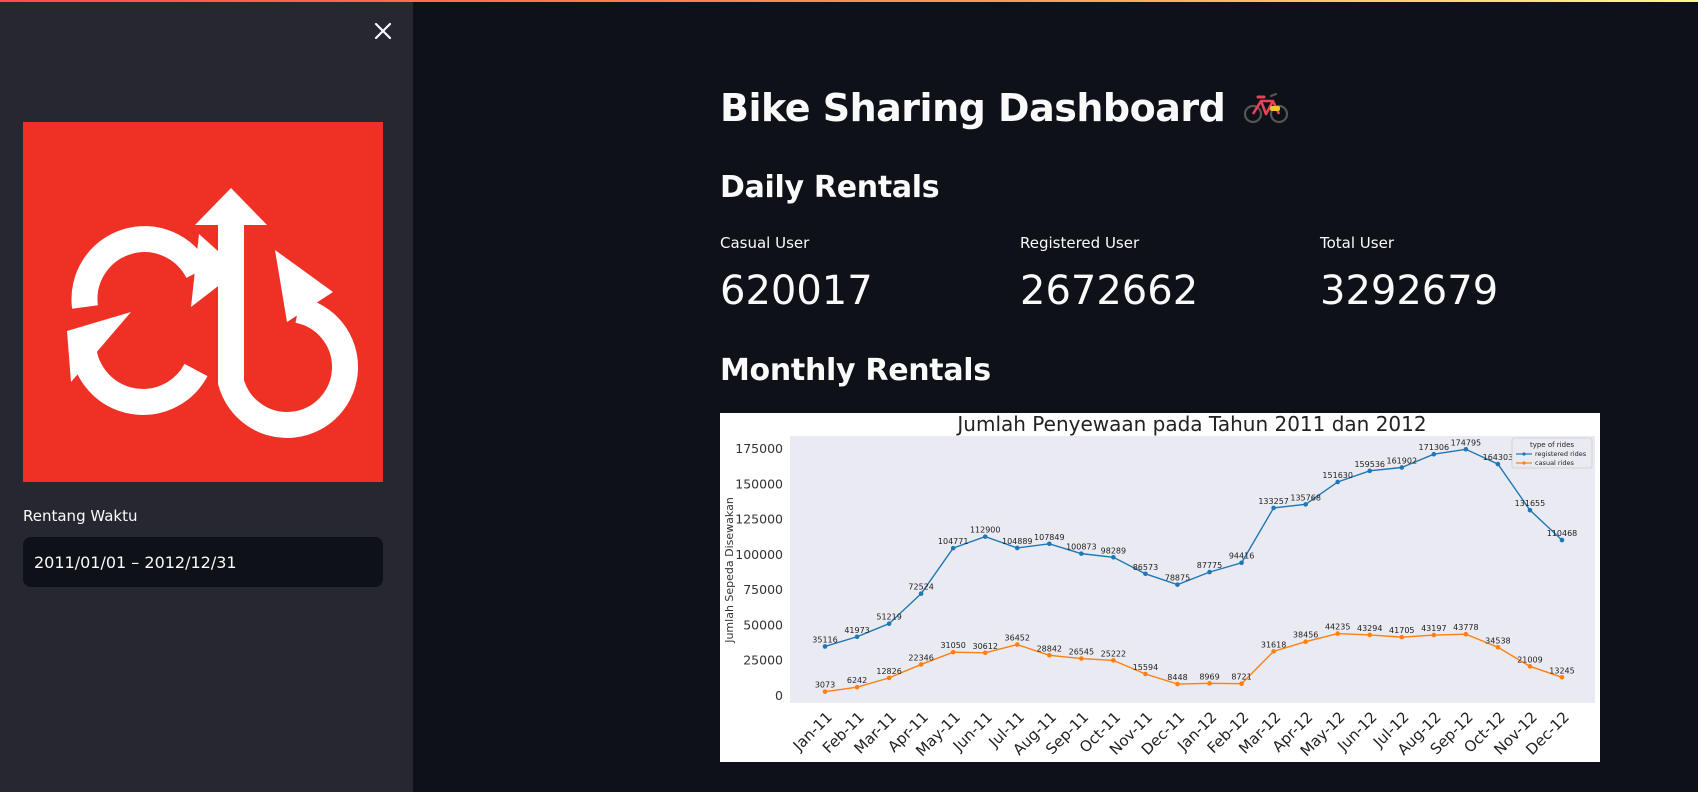  I want to click on data-label: 25222, so click(1113, 653).